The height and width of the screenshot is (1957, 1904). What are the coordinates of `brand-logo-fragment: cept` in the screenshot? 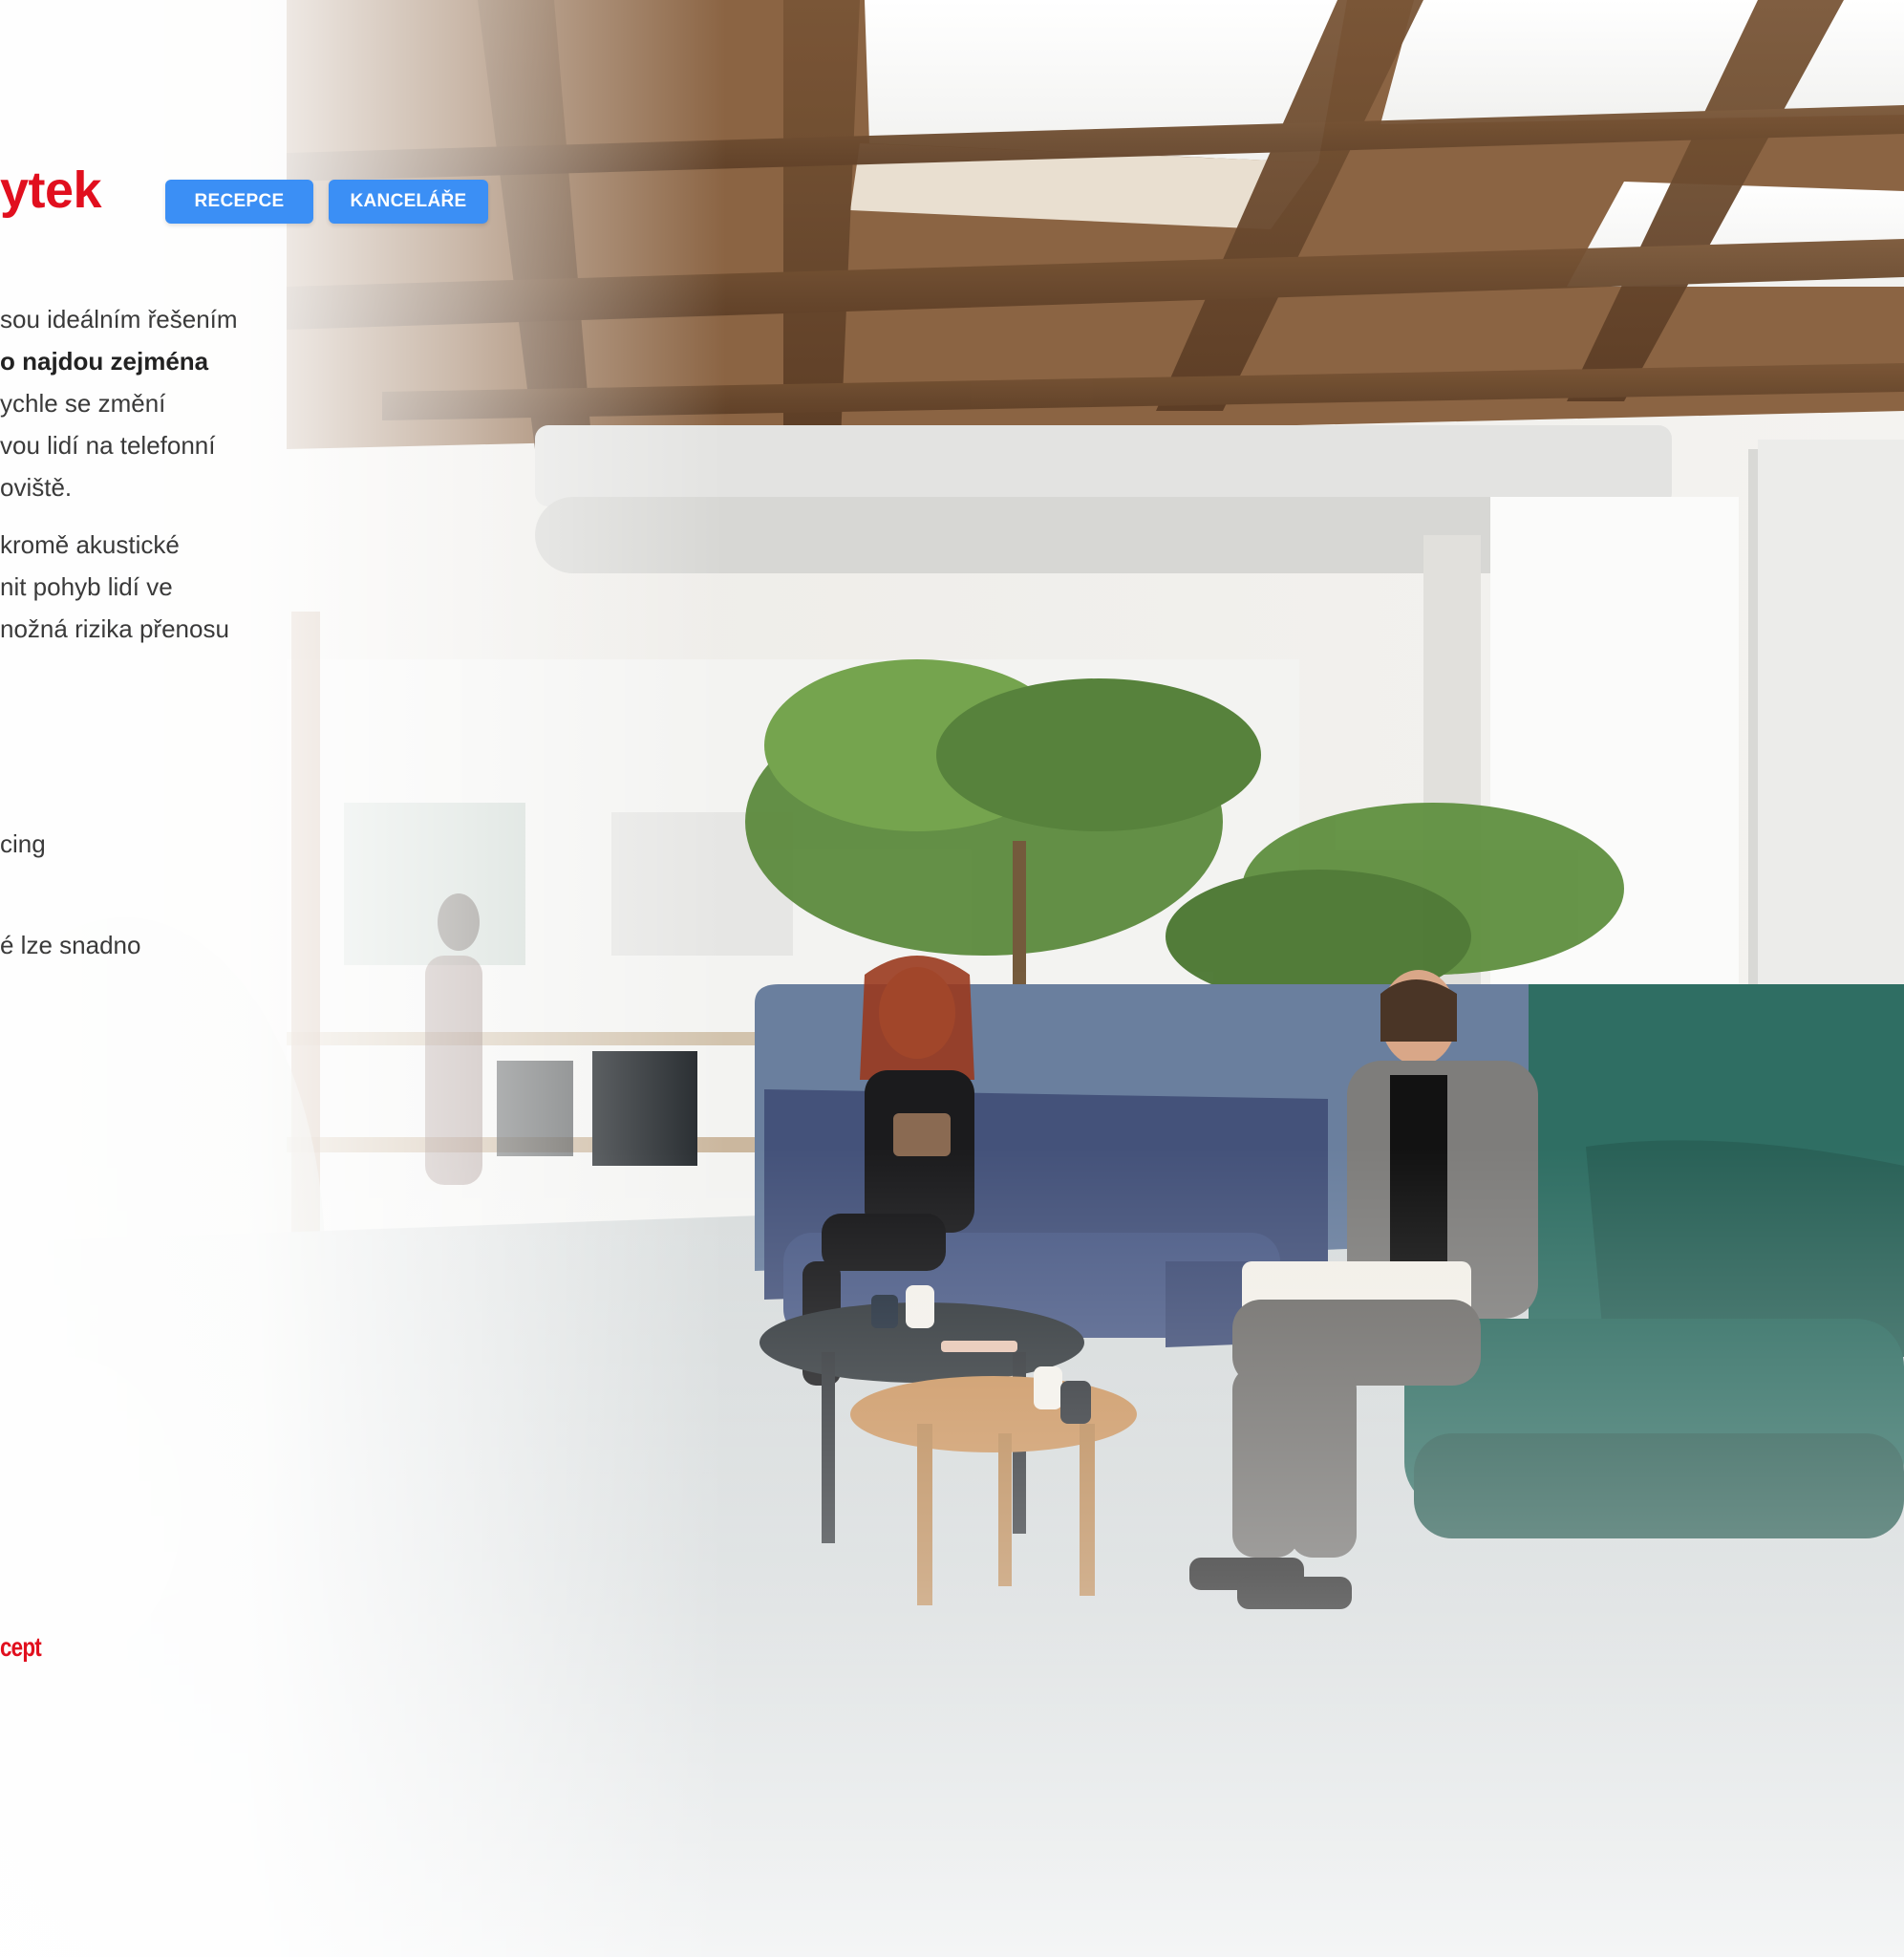 It's located at (21, 1647).